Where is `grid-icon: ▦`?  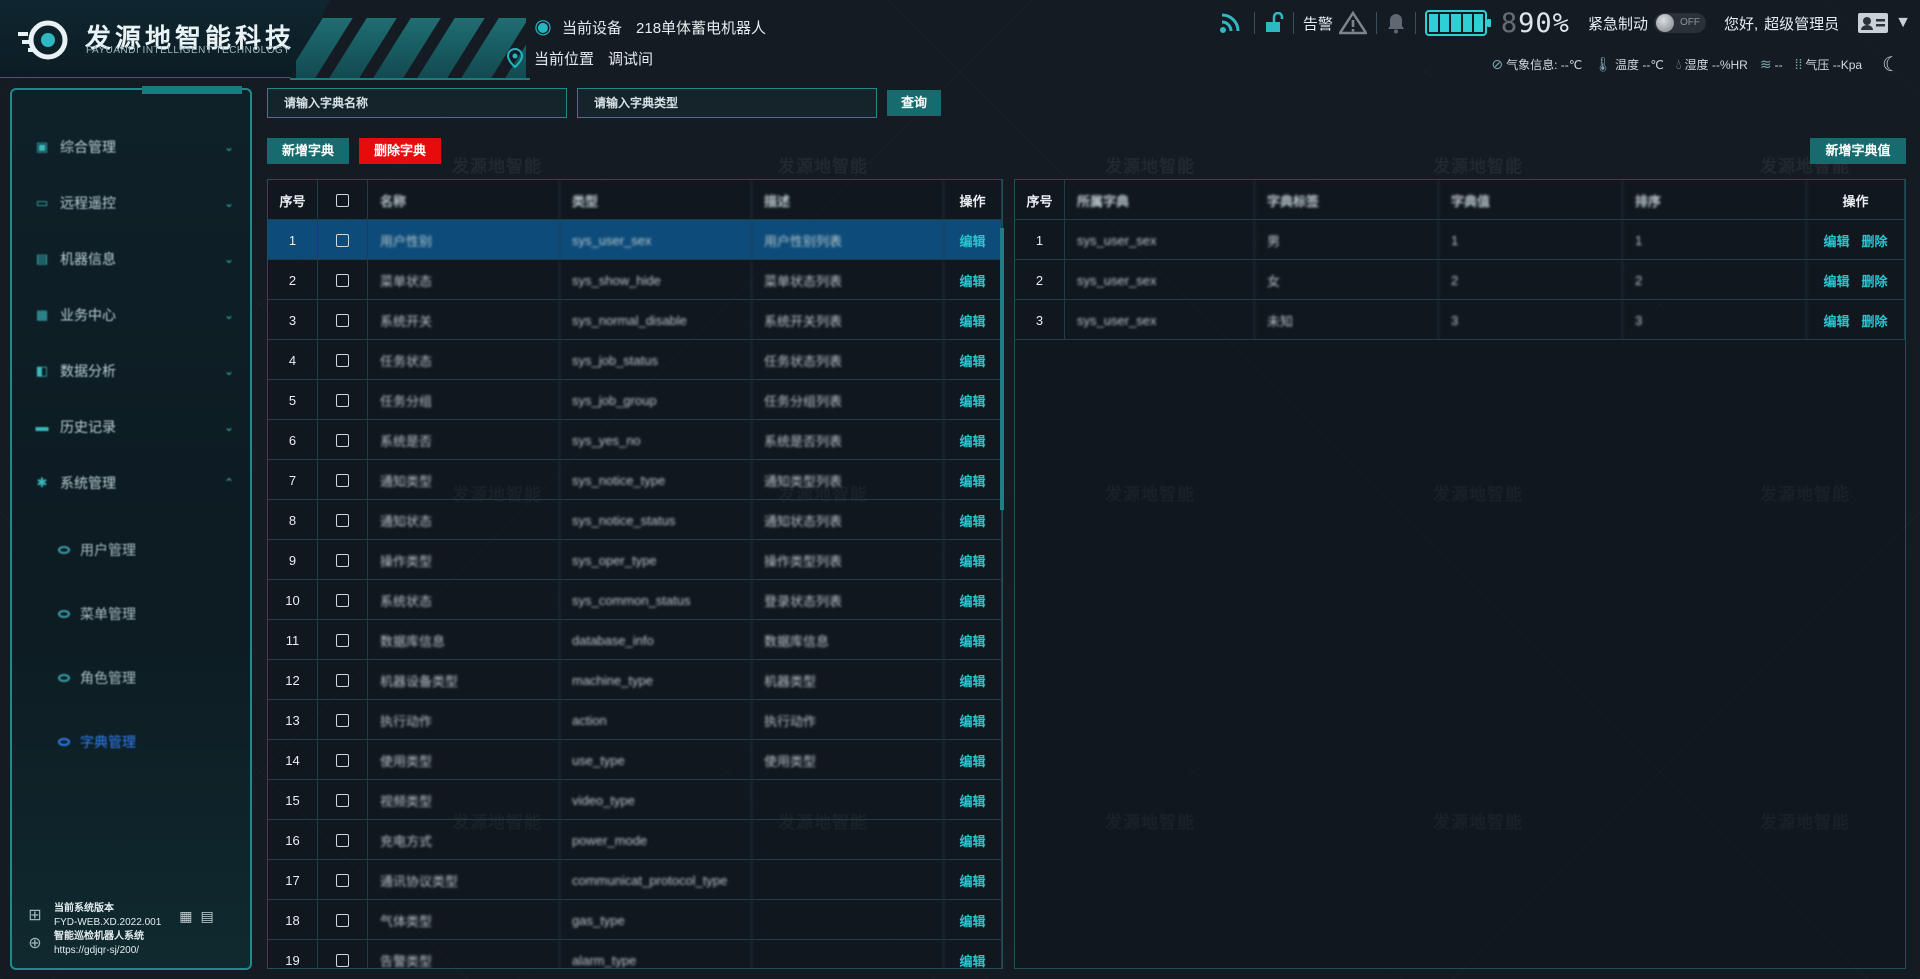 grid-icon: ▦ is located at coordinates (185, 916).